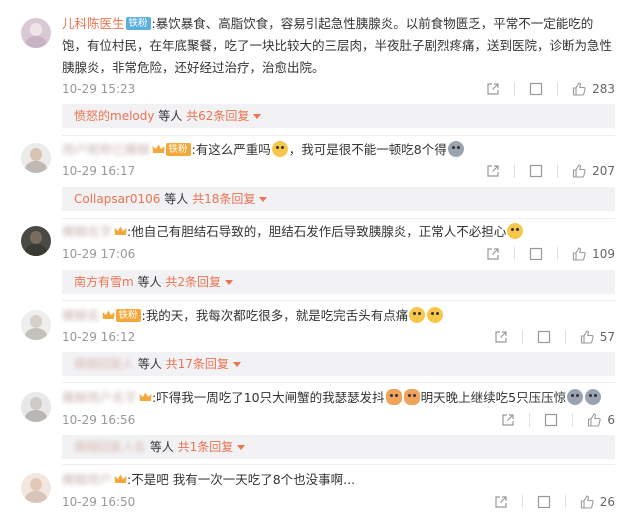 Image resolution: width=633 pixels, height=515 pixels. Describe the element at coordinates (317, 231) in the screenshot. I see `comment-body: :他自己有胆结石导致的，胆结石发作后导致胰腺炎，正常人不必担心` at that location.